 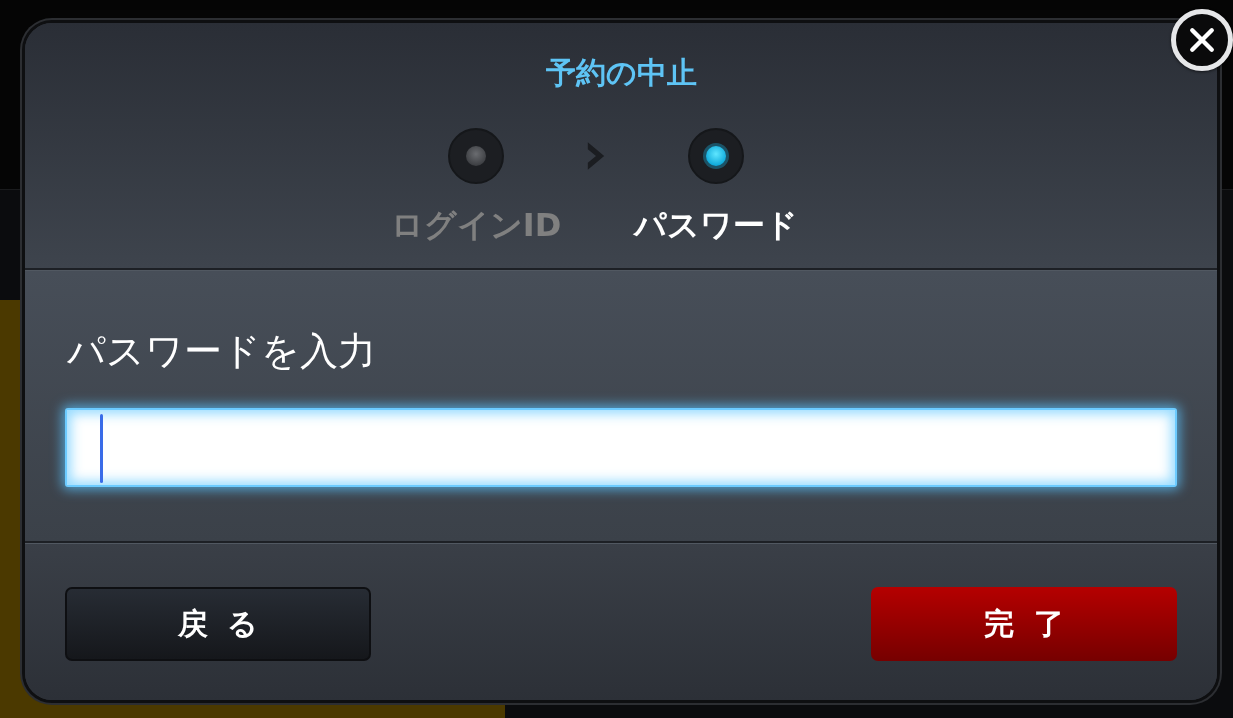 I want to click on step-label: ログインID, so click(x=476, y=225).